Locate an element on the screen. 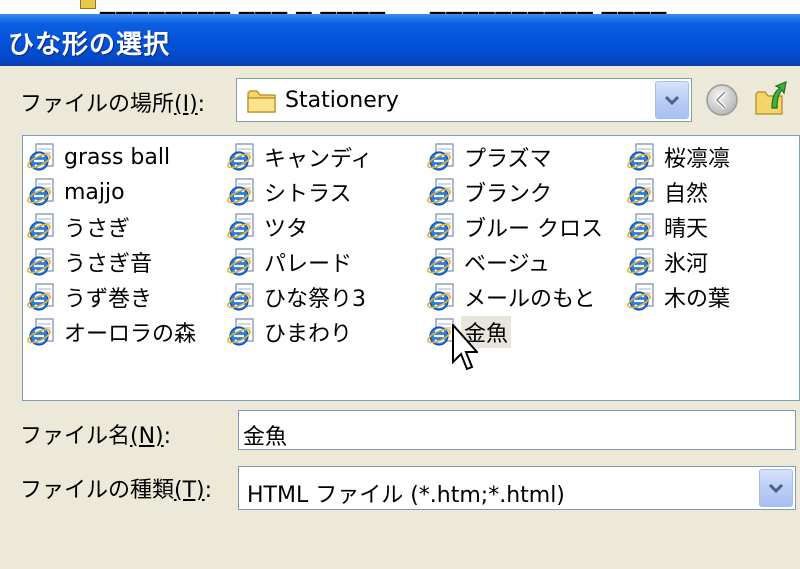 The width and height of the screenshot is (800, 569). file-item-name: パレード is located at coordinates (308, 264).